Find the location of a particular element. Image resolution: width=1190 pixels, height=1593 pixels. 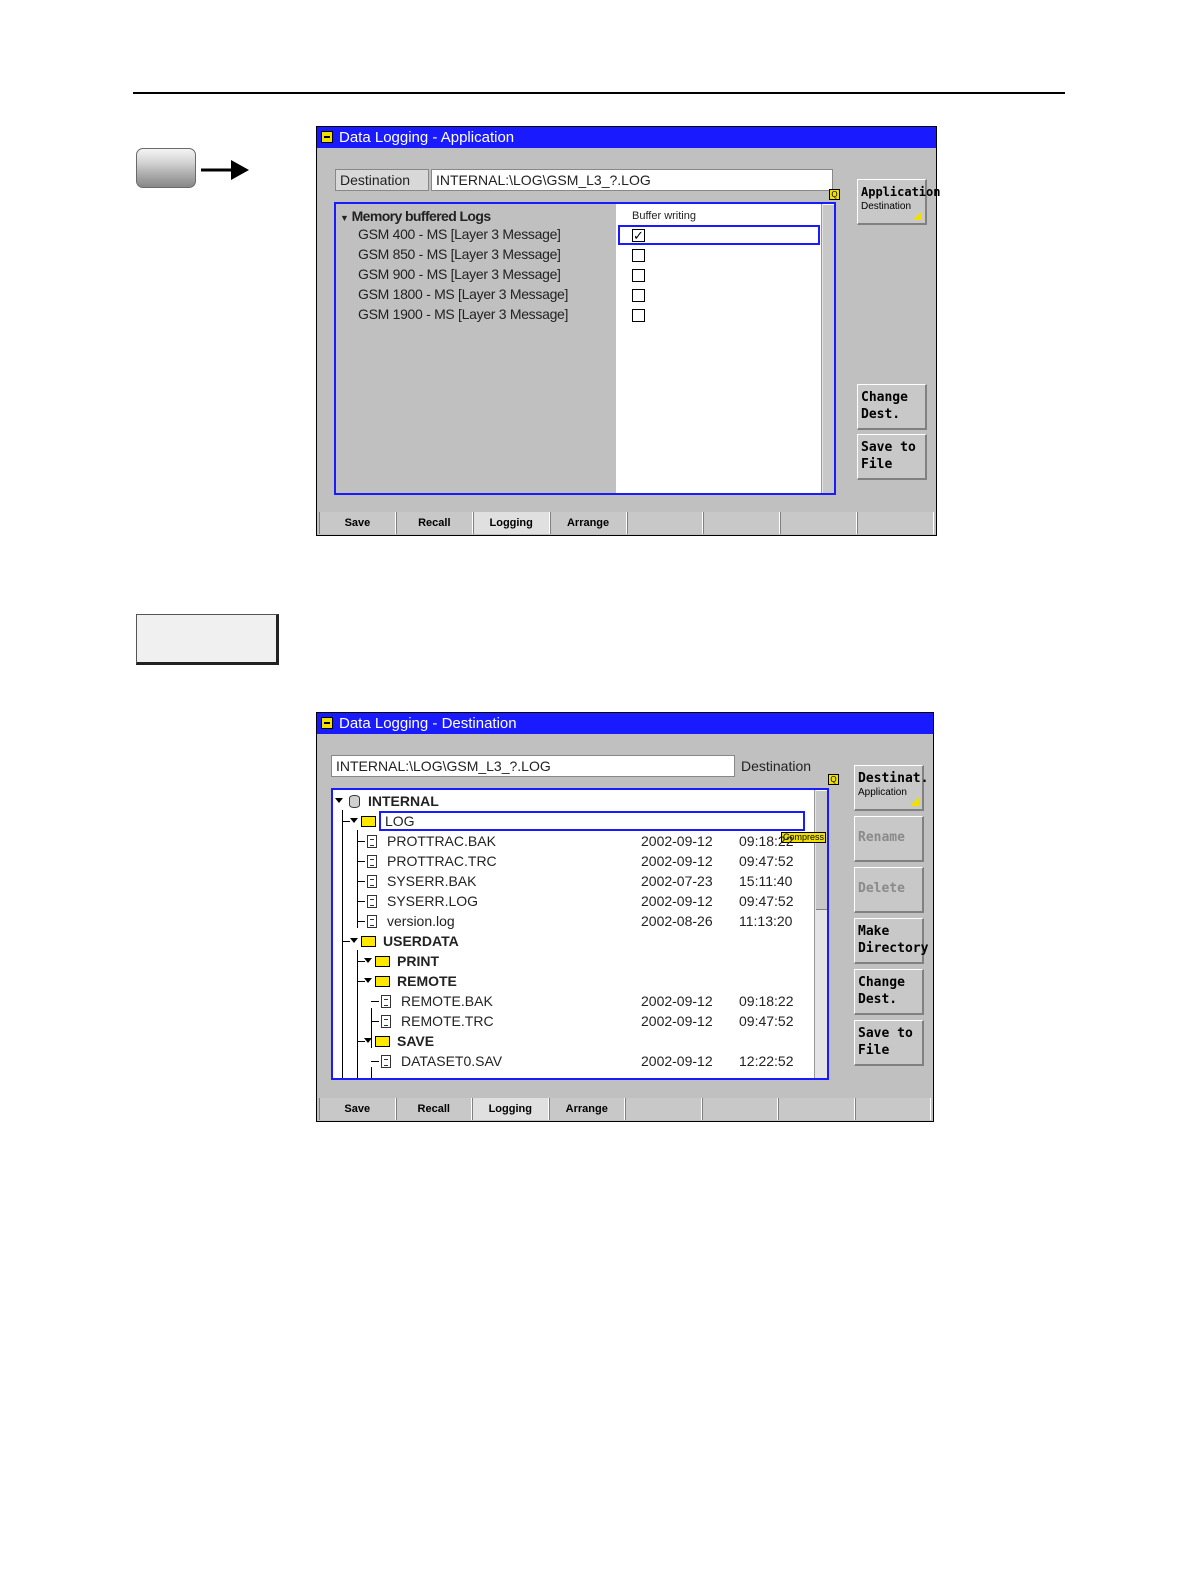

rename-softkey: Rename is located at coordinates (889, 839).